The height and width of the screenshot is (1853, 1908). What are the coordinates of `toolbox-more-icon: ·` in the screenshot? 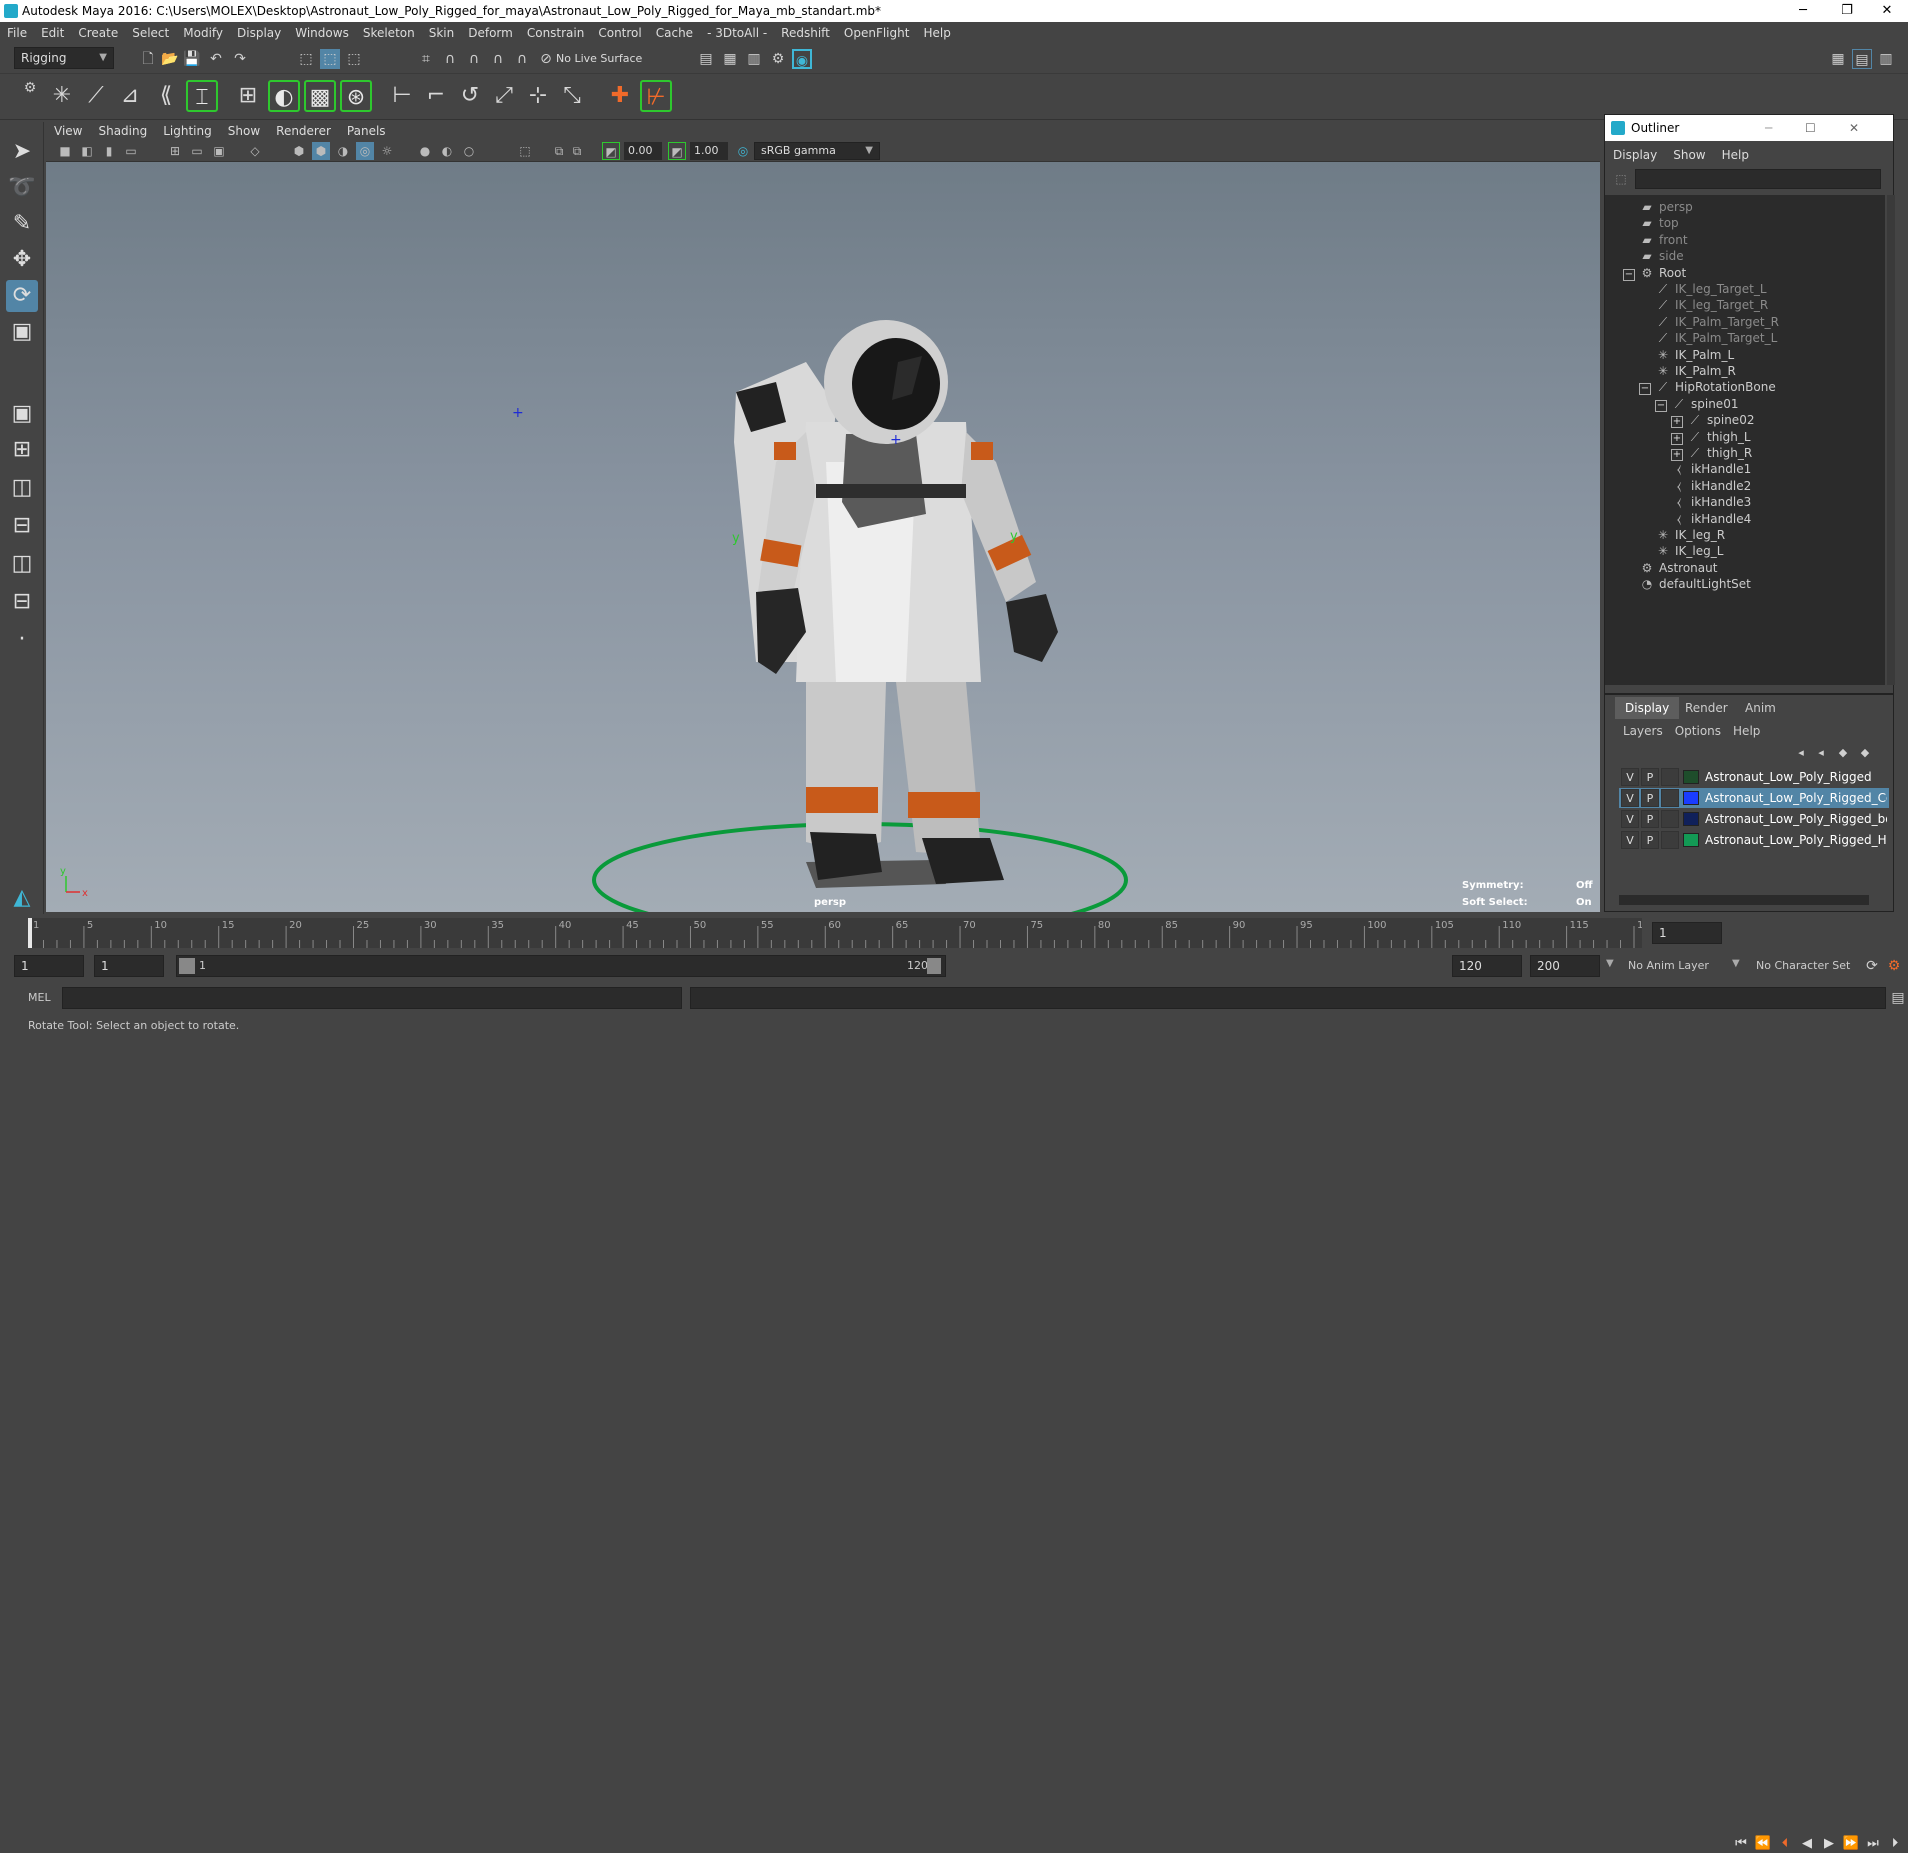 It's located at (22, 640).